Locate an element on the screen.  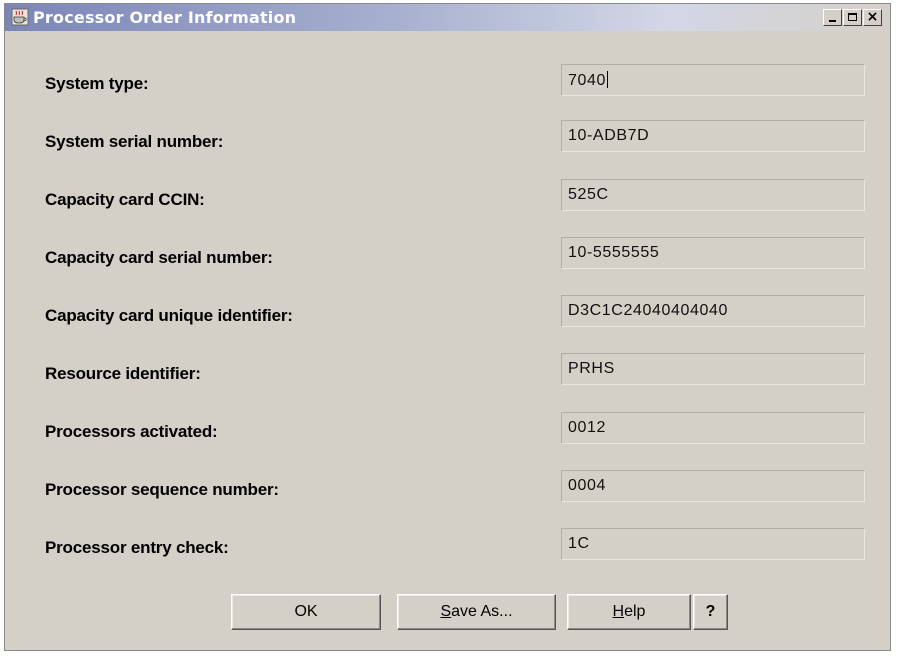
resource-identifier-field: PRHS is located at coordinates (713, 369).